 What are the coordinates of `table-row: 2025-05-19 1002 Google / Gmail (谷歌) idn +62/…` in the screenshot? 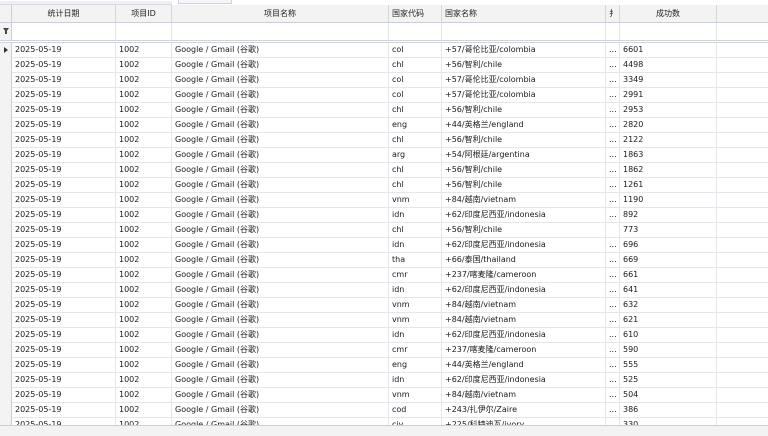 It's located at (384, 245).